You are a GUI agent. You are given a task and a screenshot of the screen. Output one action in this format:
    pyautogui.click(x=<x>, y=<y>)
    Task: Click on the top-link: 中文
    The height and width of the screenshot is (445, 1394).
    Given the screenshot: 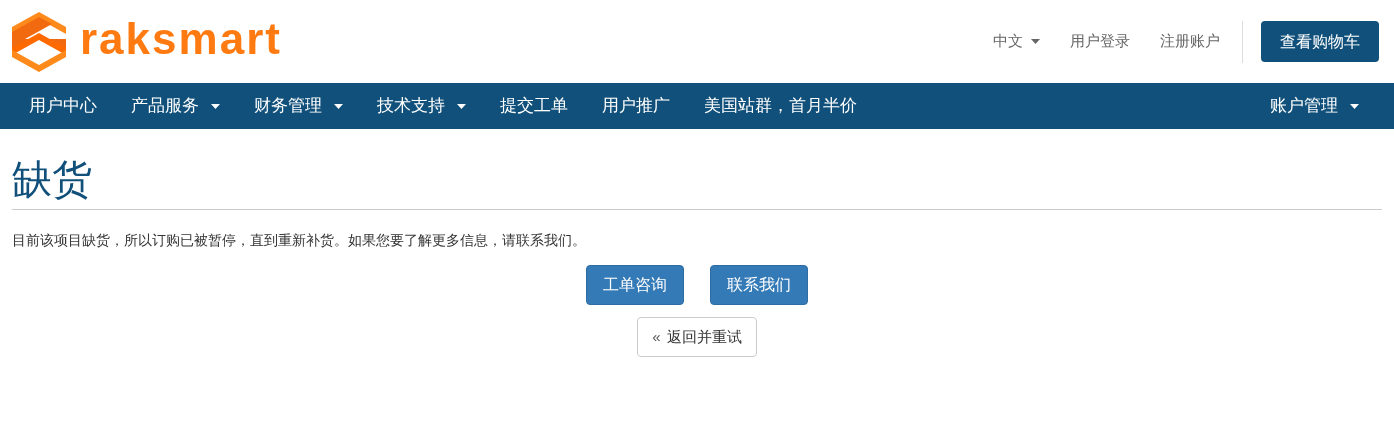 What is the action you would take?
    pyautogui.click(x=1016, y=41)
    